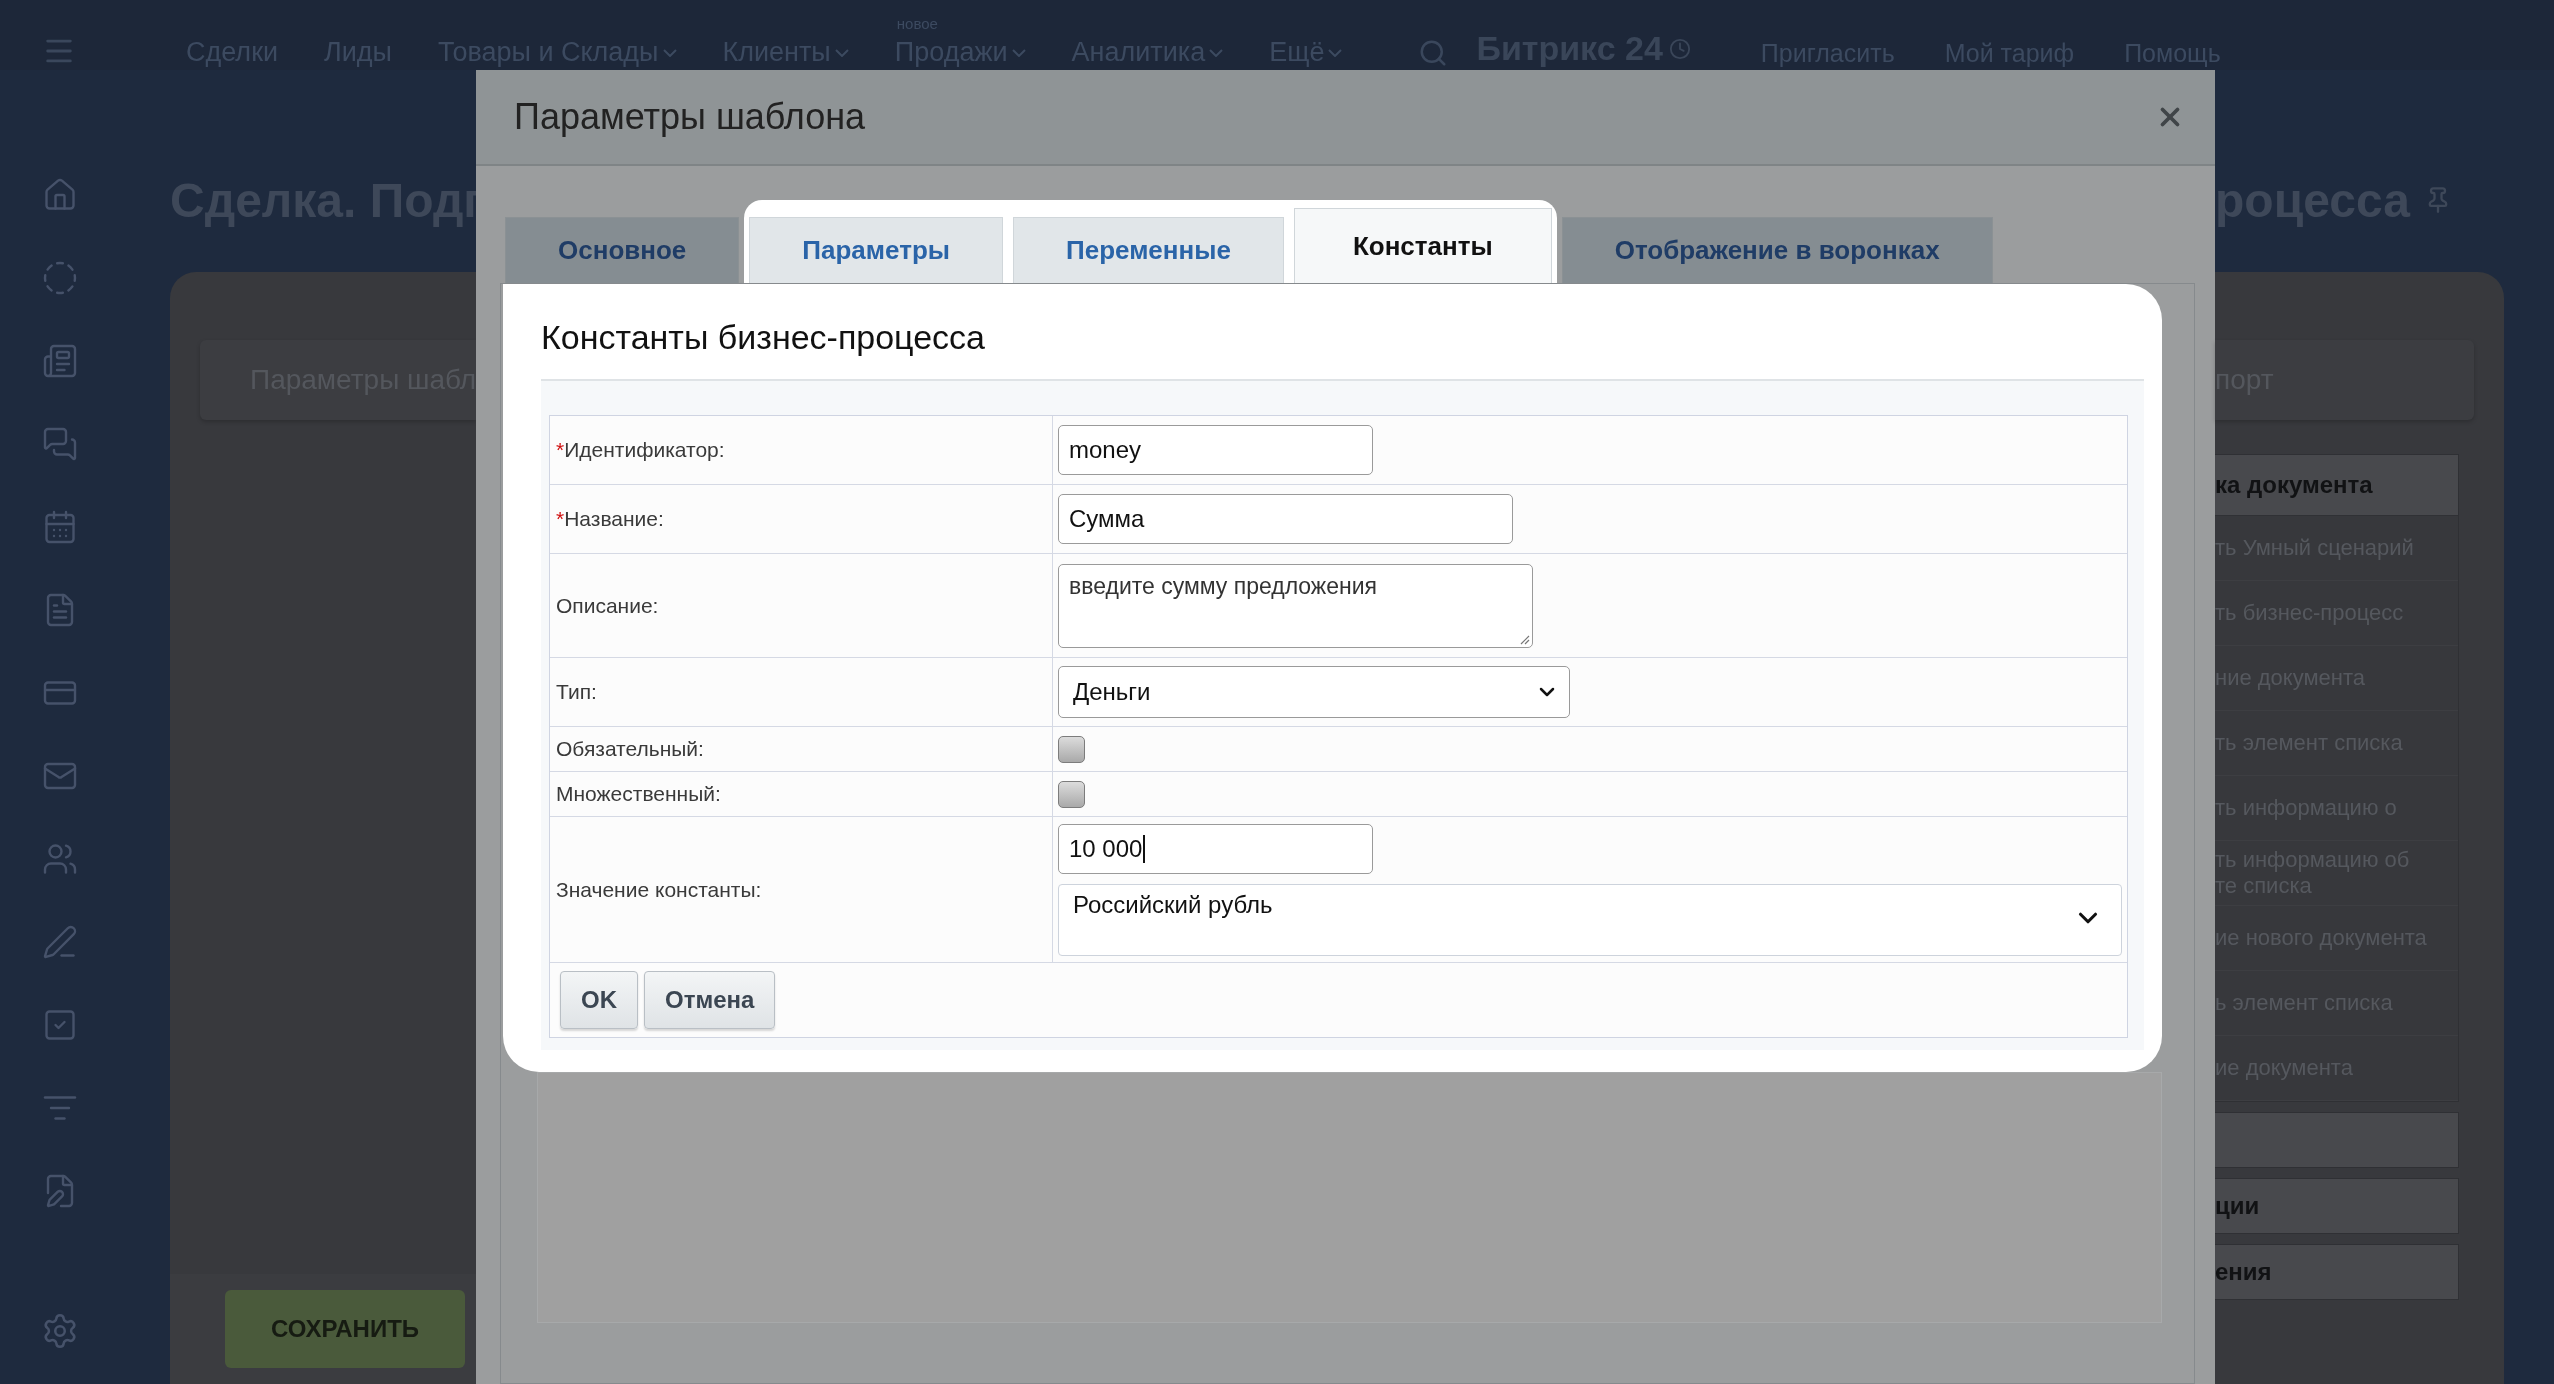 Image resolution: width=2554 pixels, height=1384 pixels. I want to click on pen-icon, so click(60, 942).